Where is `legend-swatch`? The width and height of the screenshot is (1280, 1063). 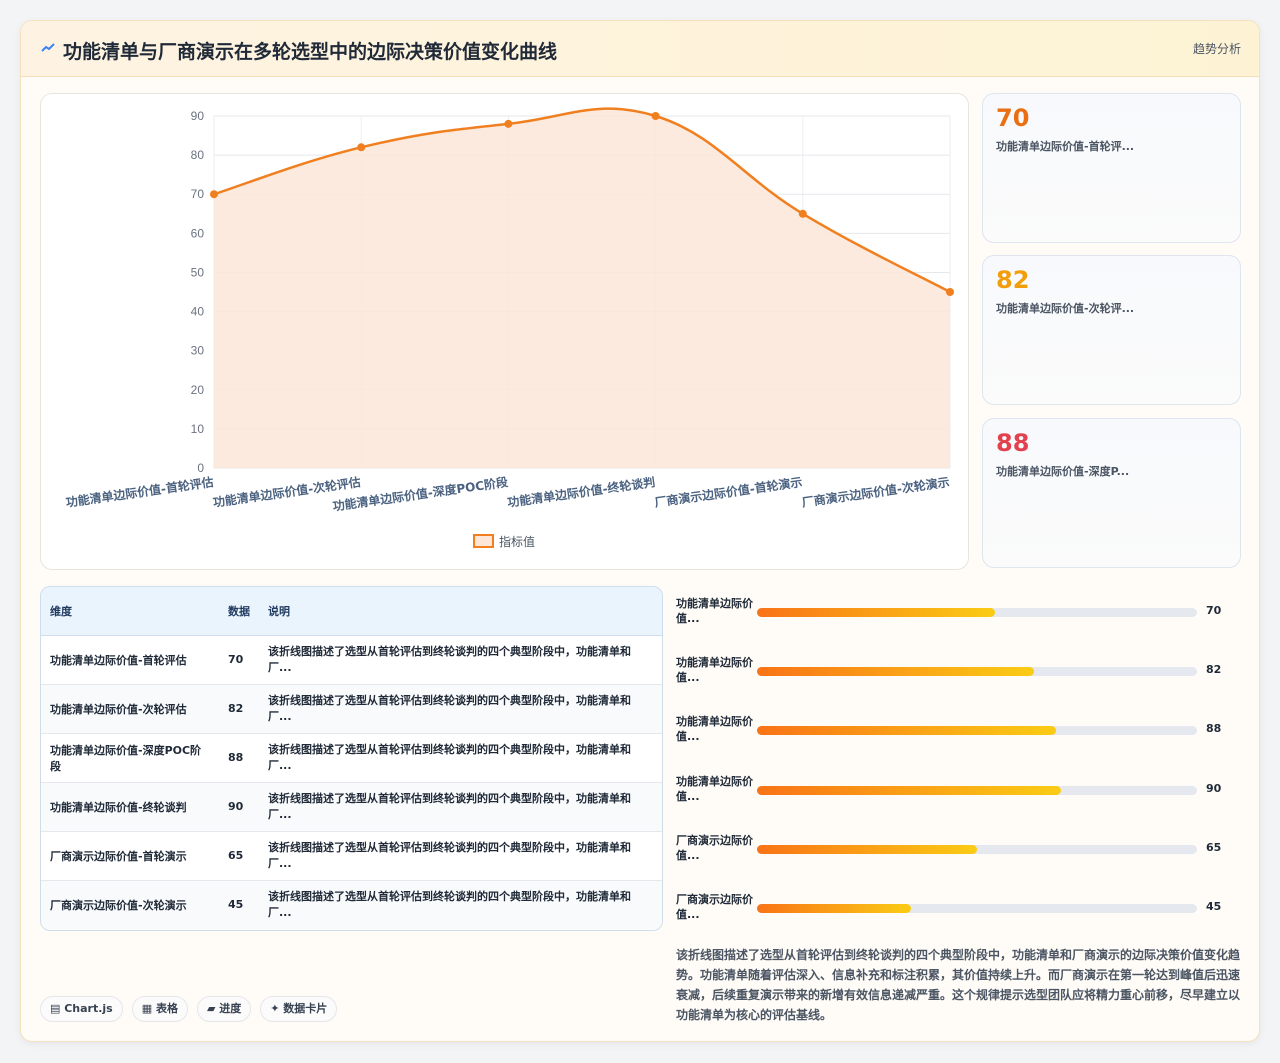
legend-swatch is located at coordinates (483, 541).